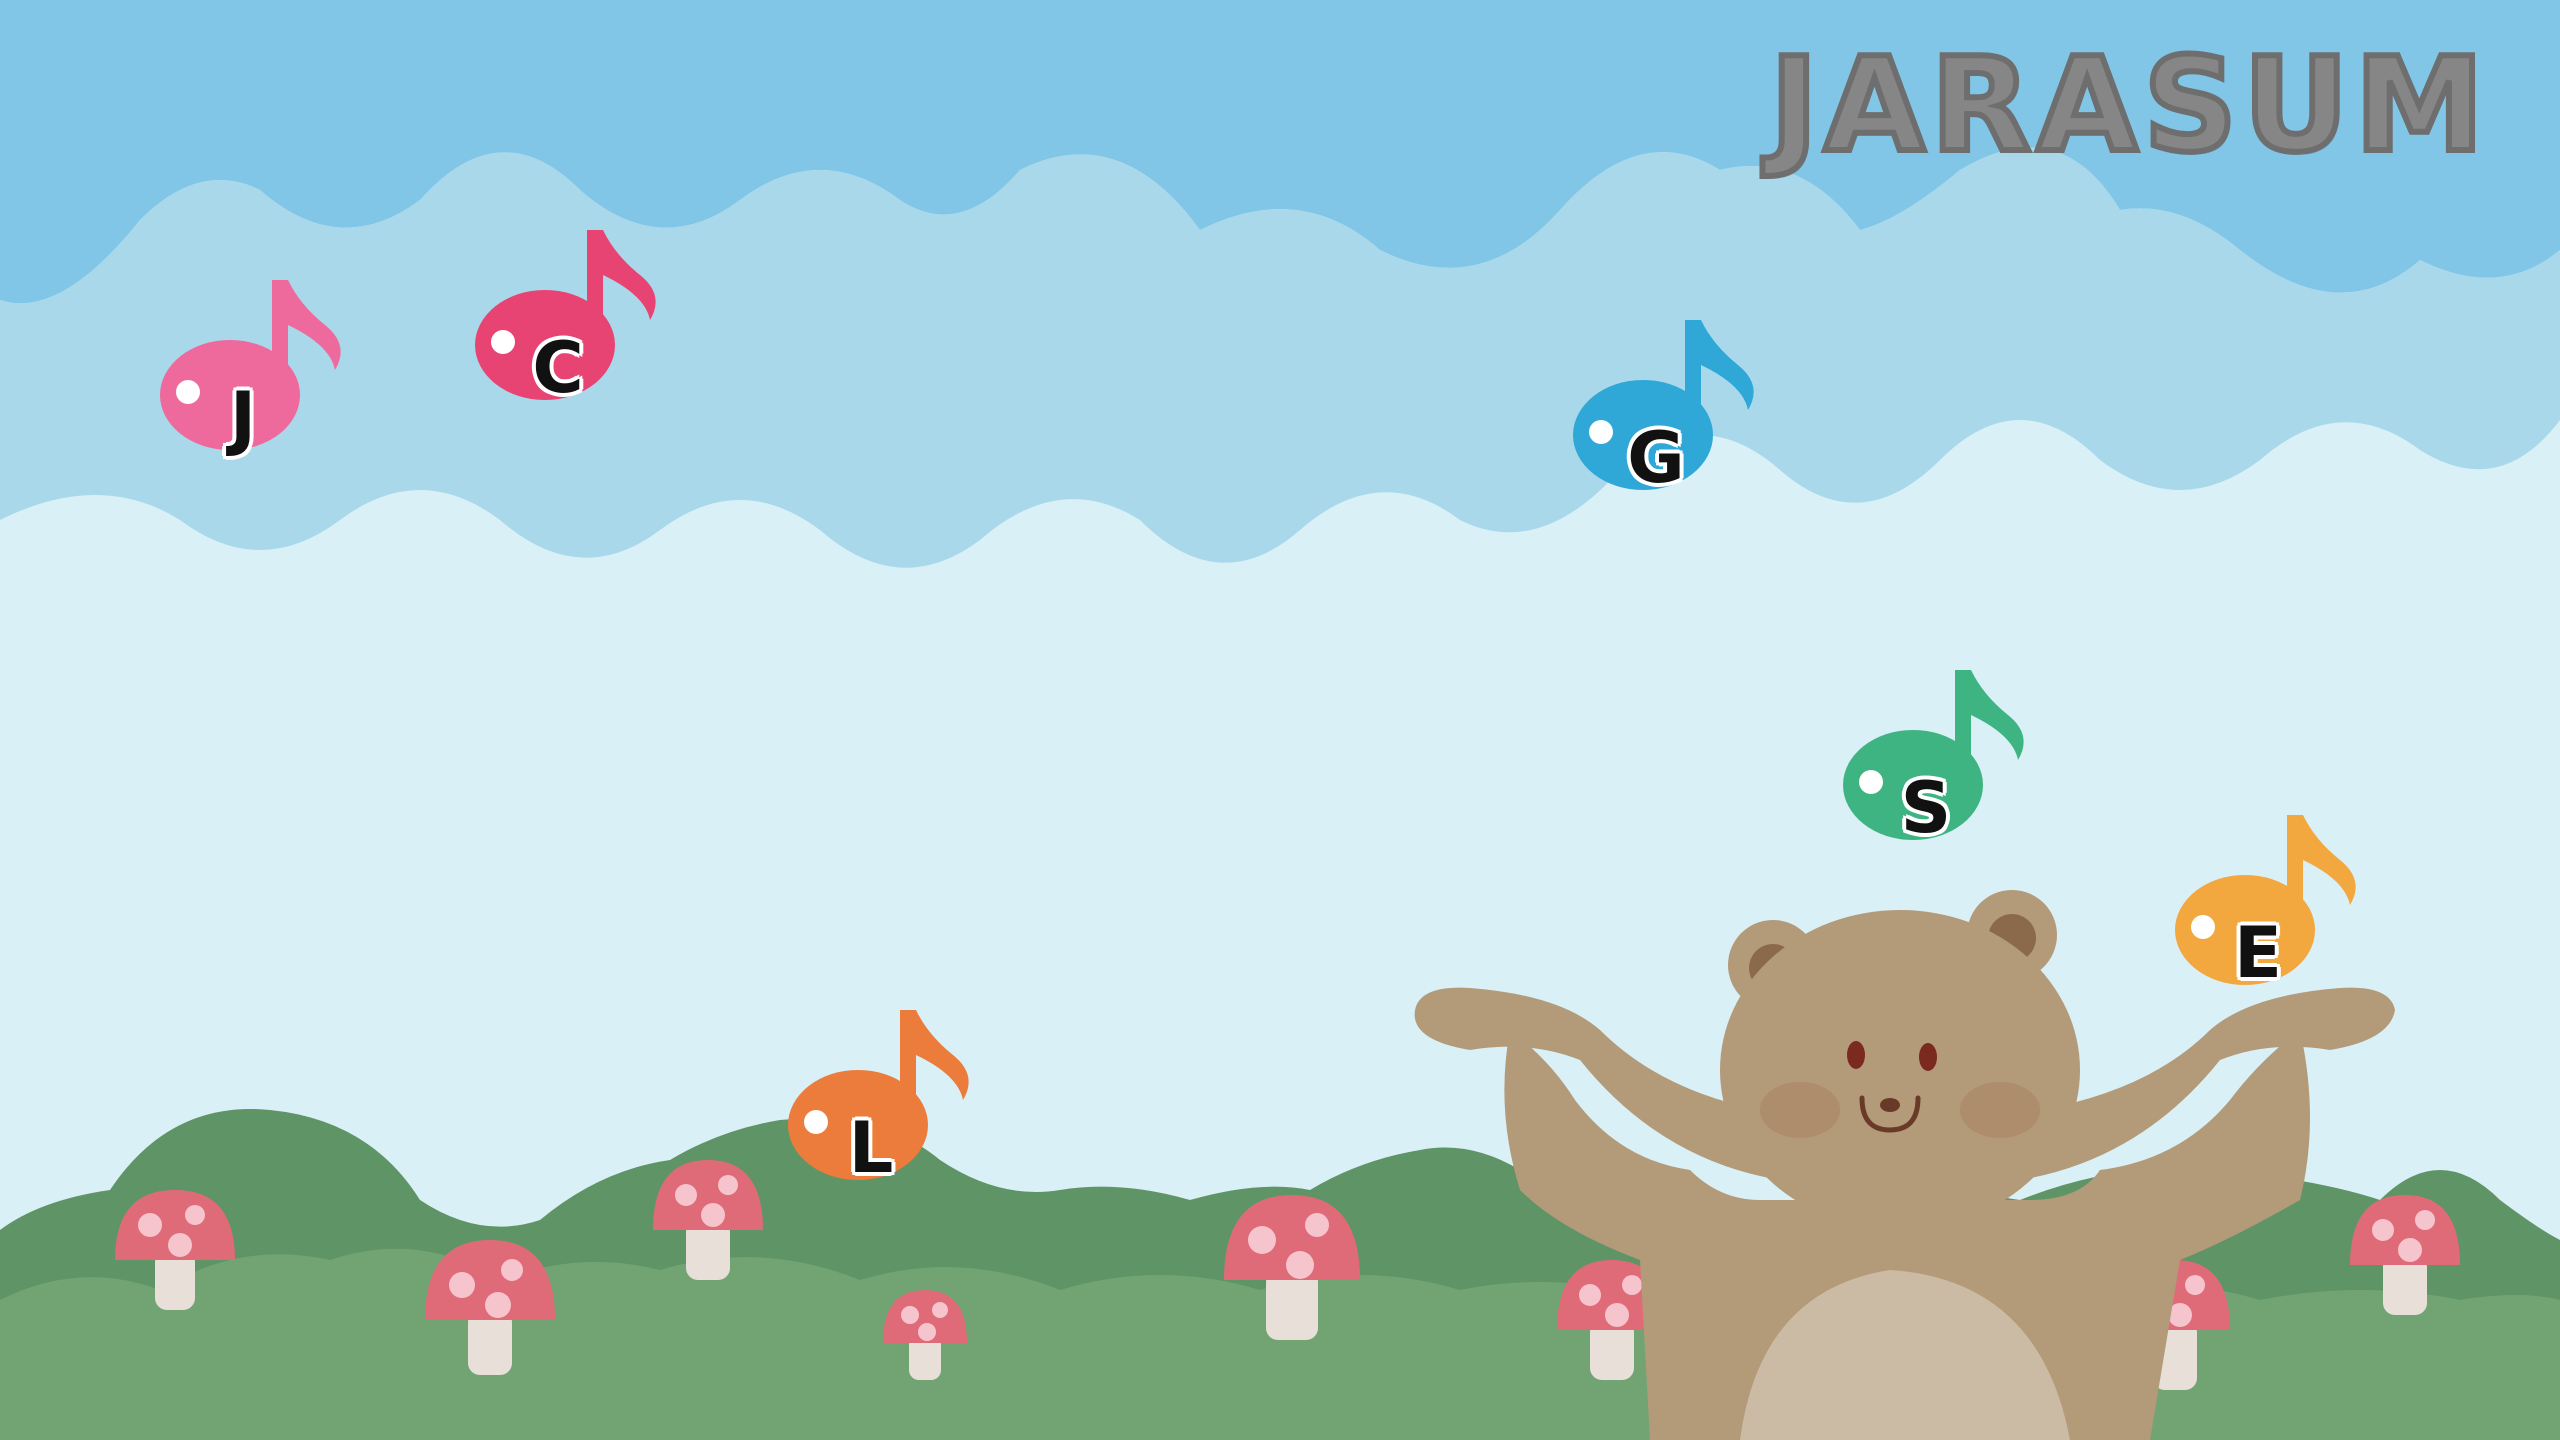 The height and width of the screenshot is (1440, 2560). I want to click on music-note-g: G, so click(1673, 405).